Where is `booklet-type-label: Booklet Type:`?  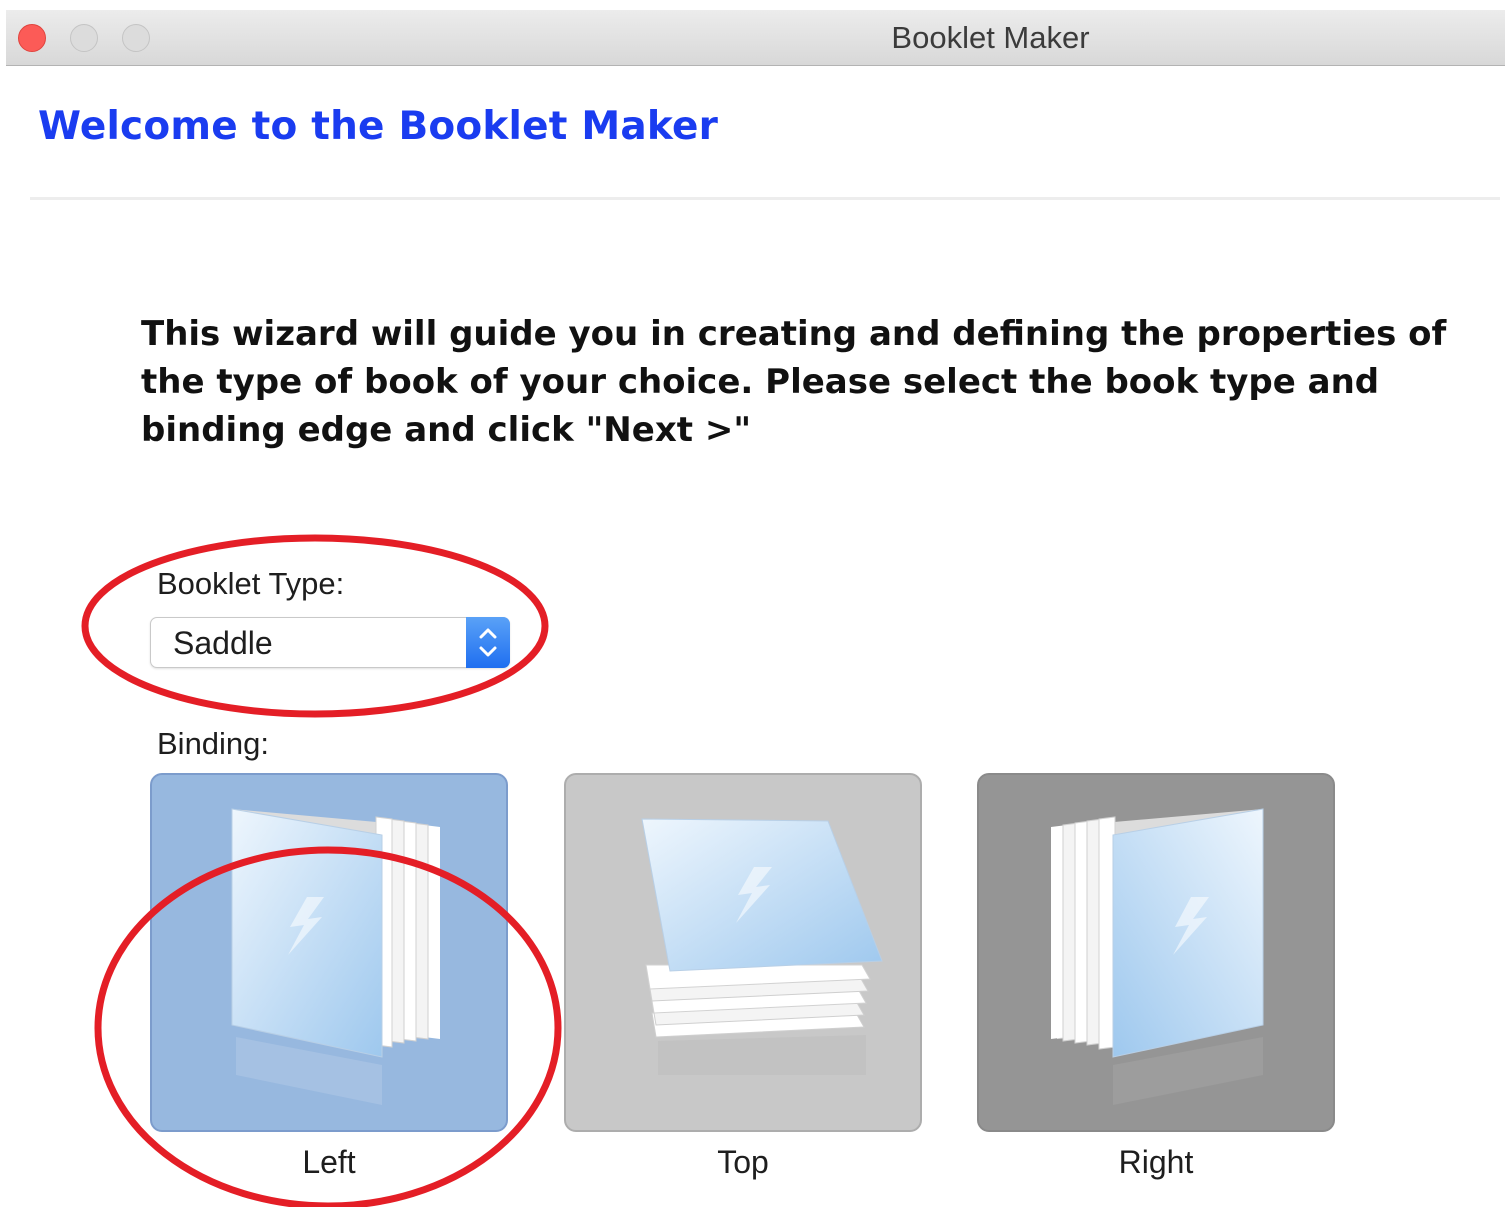
booklet-type-label: Booklet Type: is located at coordinates (251, 583).